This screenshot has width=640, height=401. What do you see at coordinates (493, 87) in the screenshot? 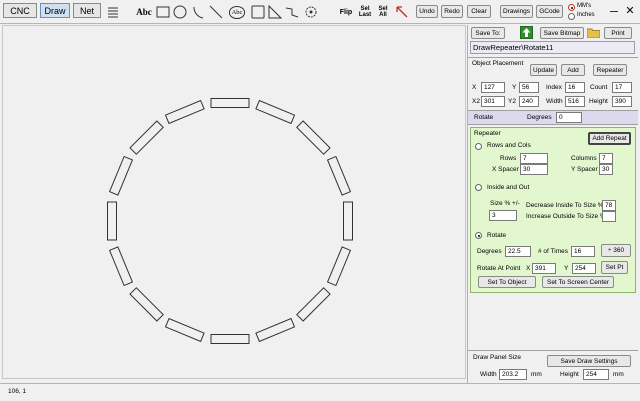
I see `x-field: 127` at bounding box center [493, 87].